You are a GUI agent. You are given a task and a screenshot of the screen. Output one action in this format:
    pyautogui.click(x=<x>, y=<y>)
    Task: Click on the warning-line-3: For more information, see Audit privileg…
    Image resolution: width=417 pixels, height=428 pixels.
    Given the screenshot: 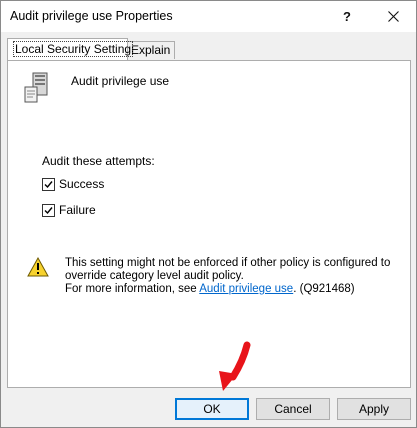 What is the action you would take?
    pyautogui.click(x=227, y=289)
    